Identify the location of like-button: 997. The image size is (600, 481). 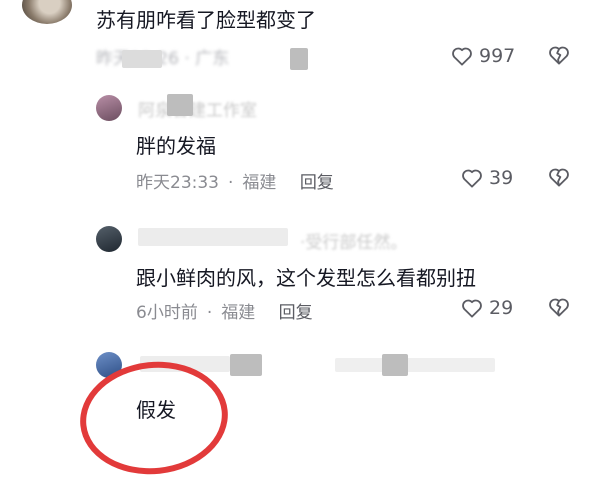
(483, 56).